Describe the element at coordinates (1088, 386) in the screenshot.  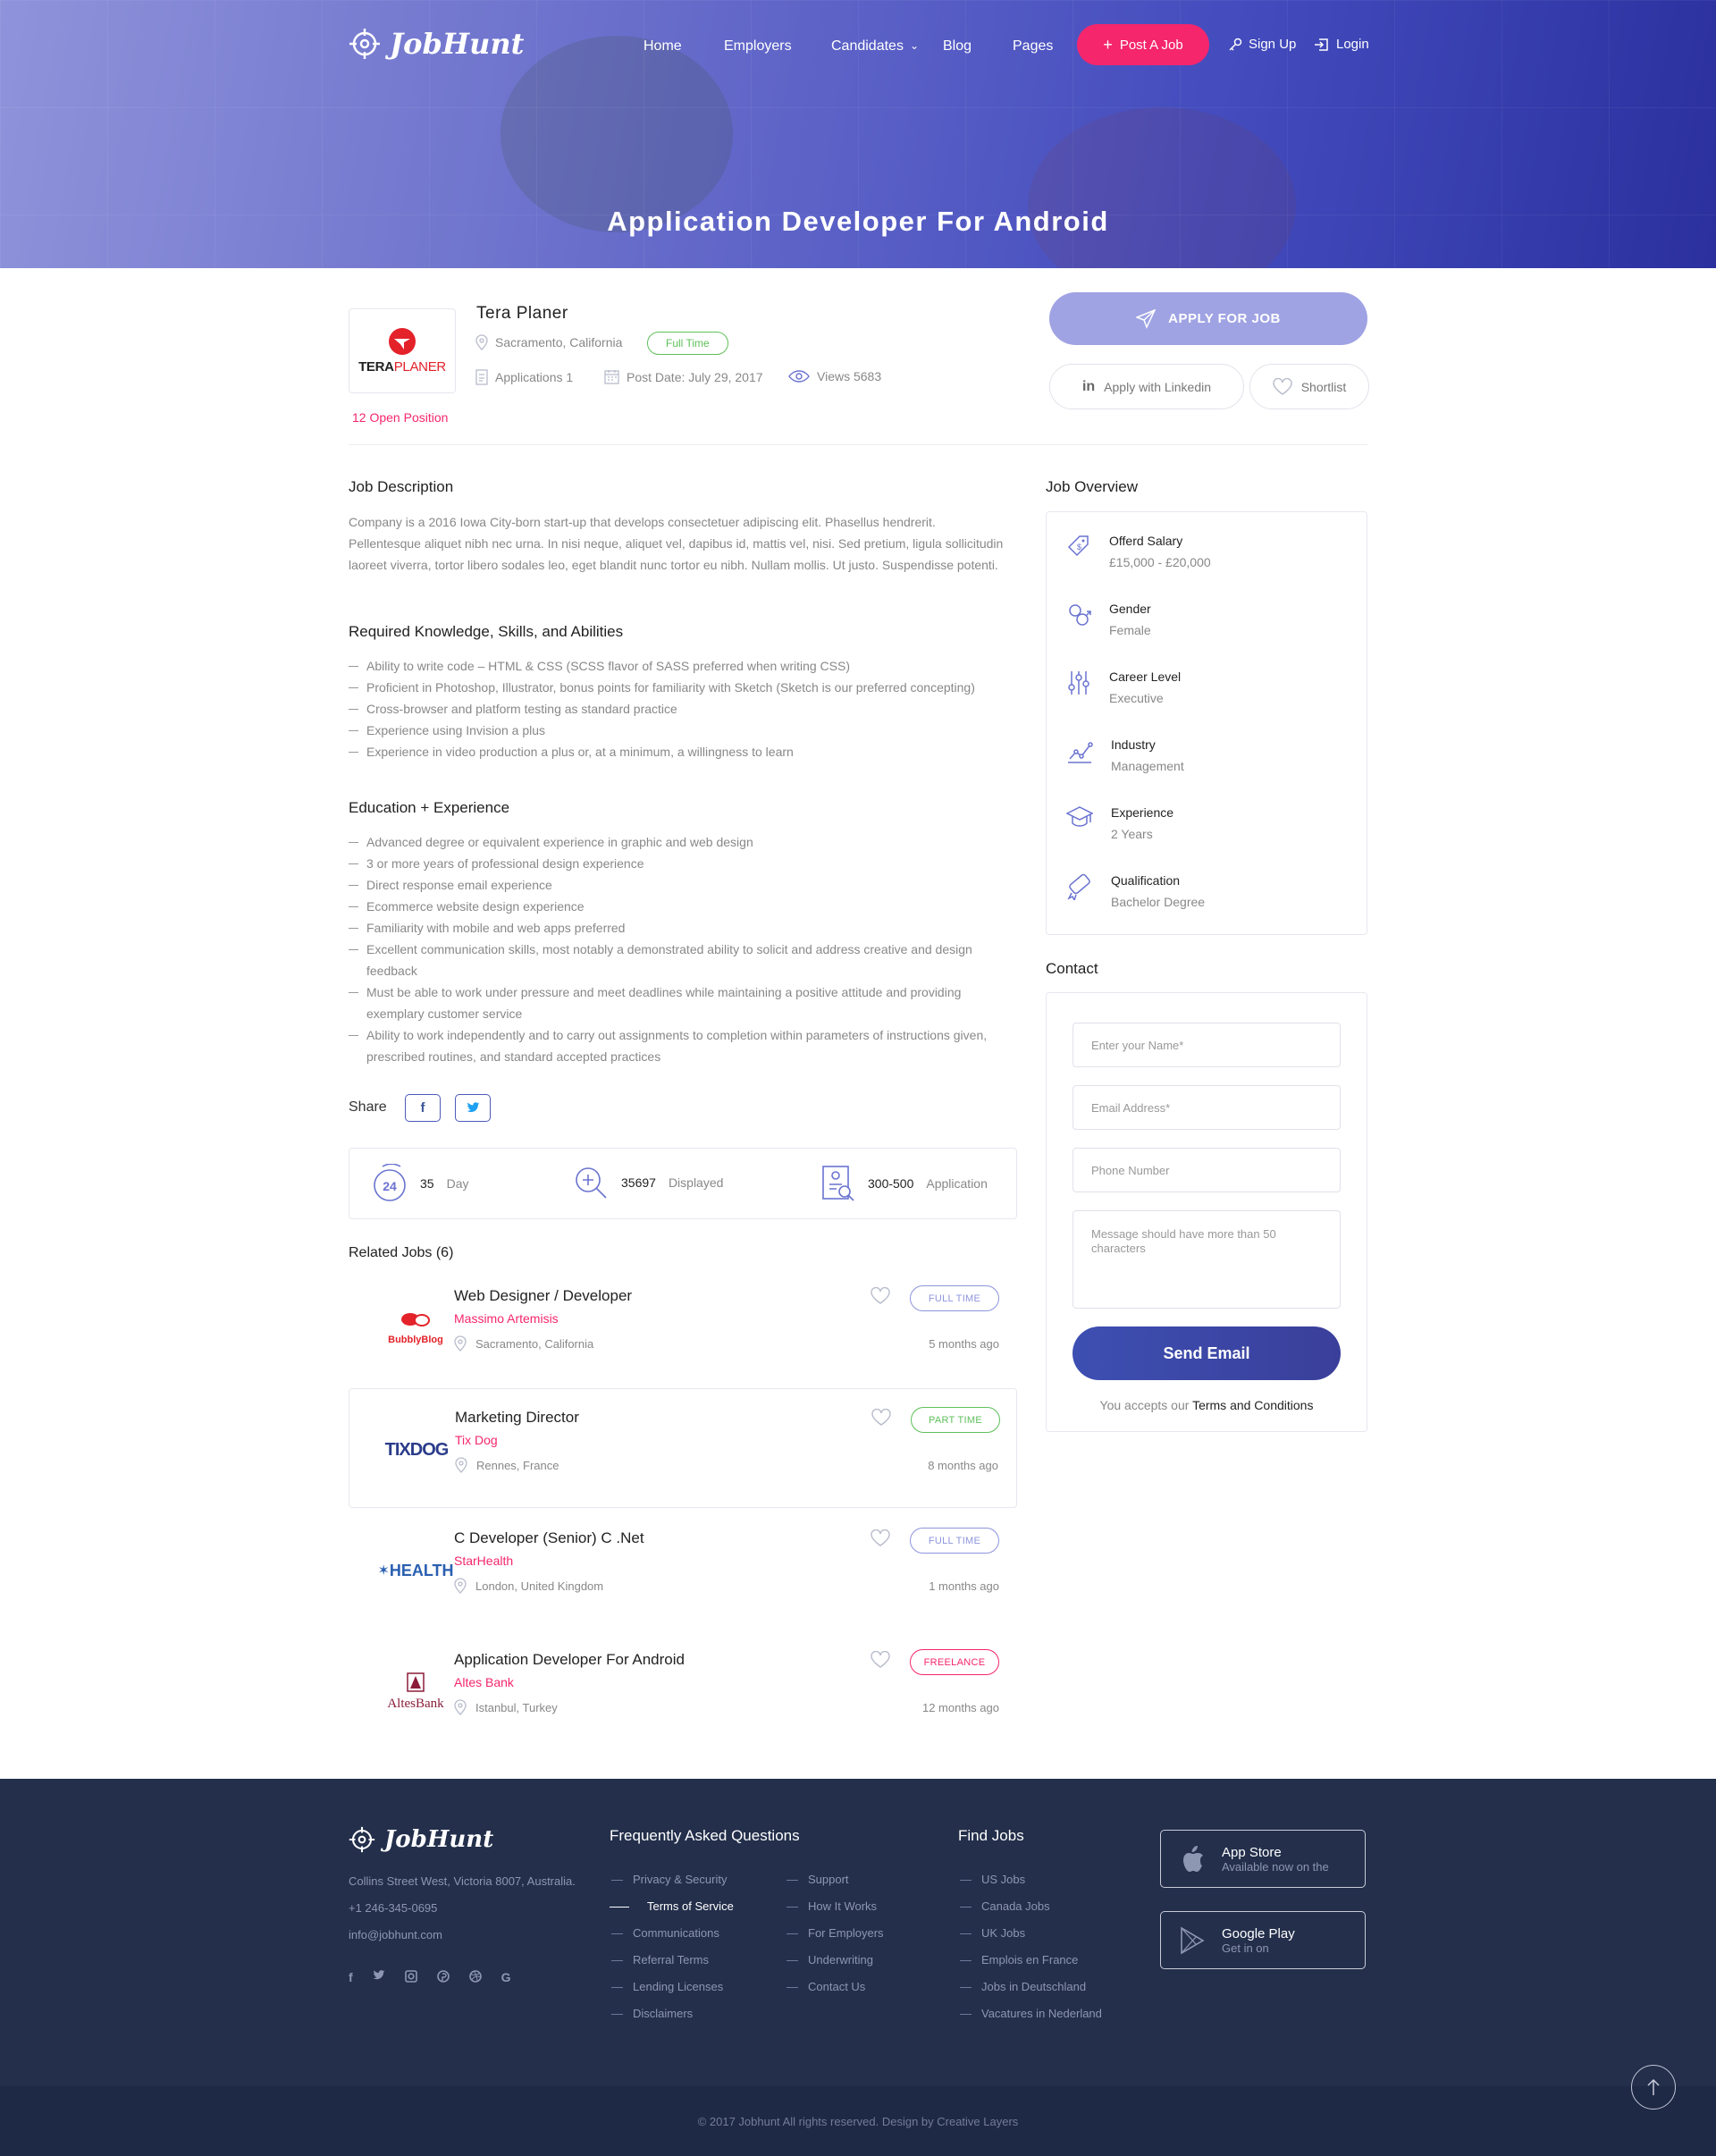
I see `linkedin-icon: in` at that location.